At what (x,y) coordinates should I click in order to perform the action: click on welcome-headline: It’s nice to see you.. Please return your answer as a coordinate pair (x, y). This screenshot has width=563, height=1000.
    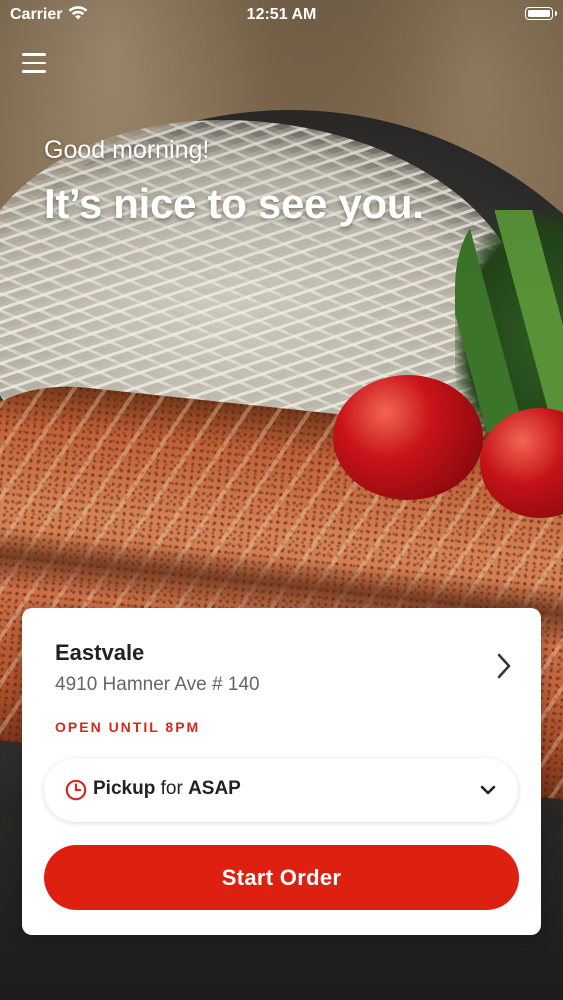
    Looking at the image, I should click on (234, 203).